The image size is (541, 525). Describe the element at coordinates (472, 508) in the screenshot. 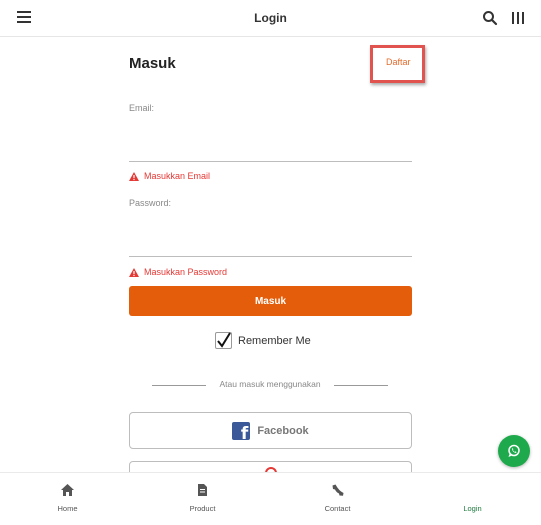

I see `nav-label-login: Login` at that location.